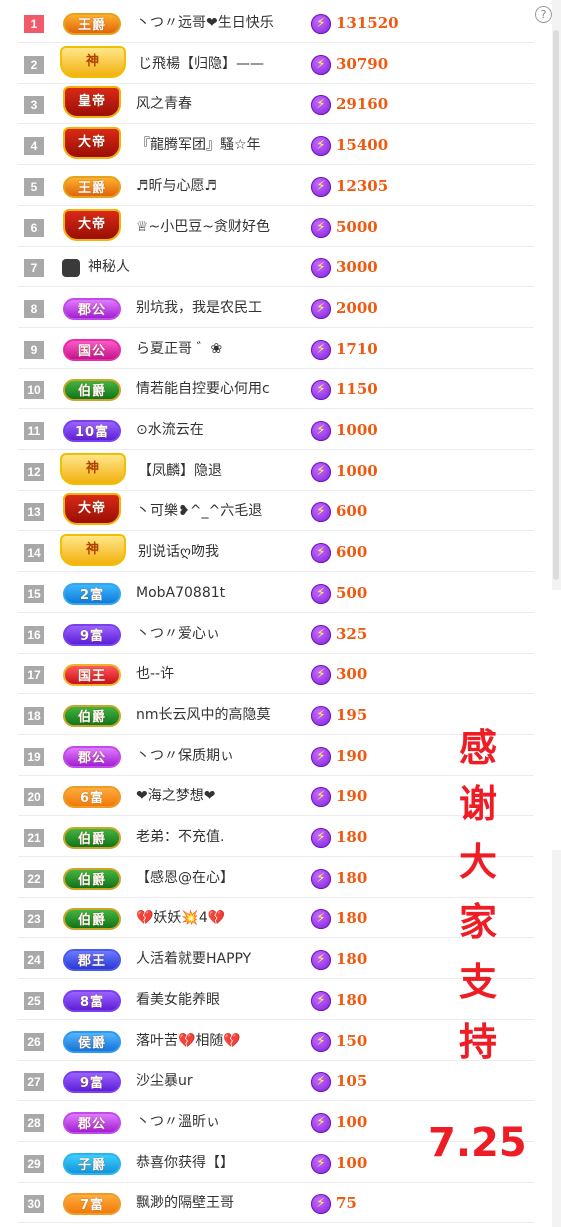 Image resolution: width=561 pixels, height=1227 pixels. I want to click on ranking-row: 11 10富 ⊙水流云在 ⚡ 1000, so click(276, 430).